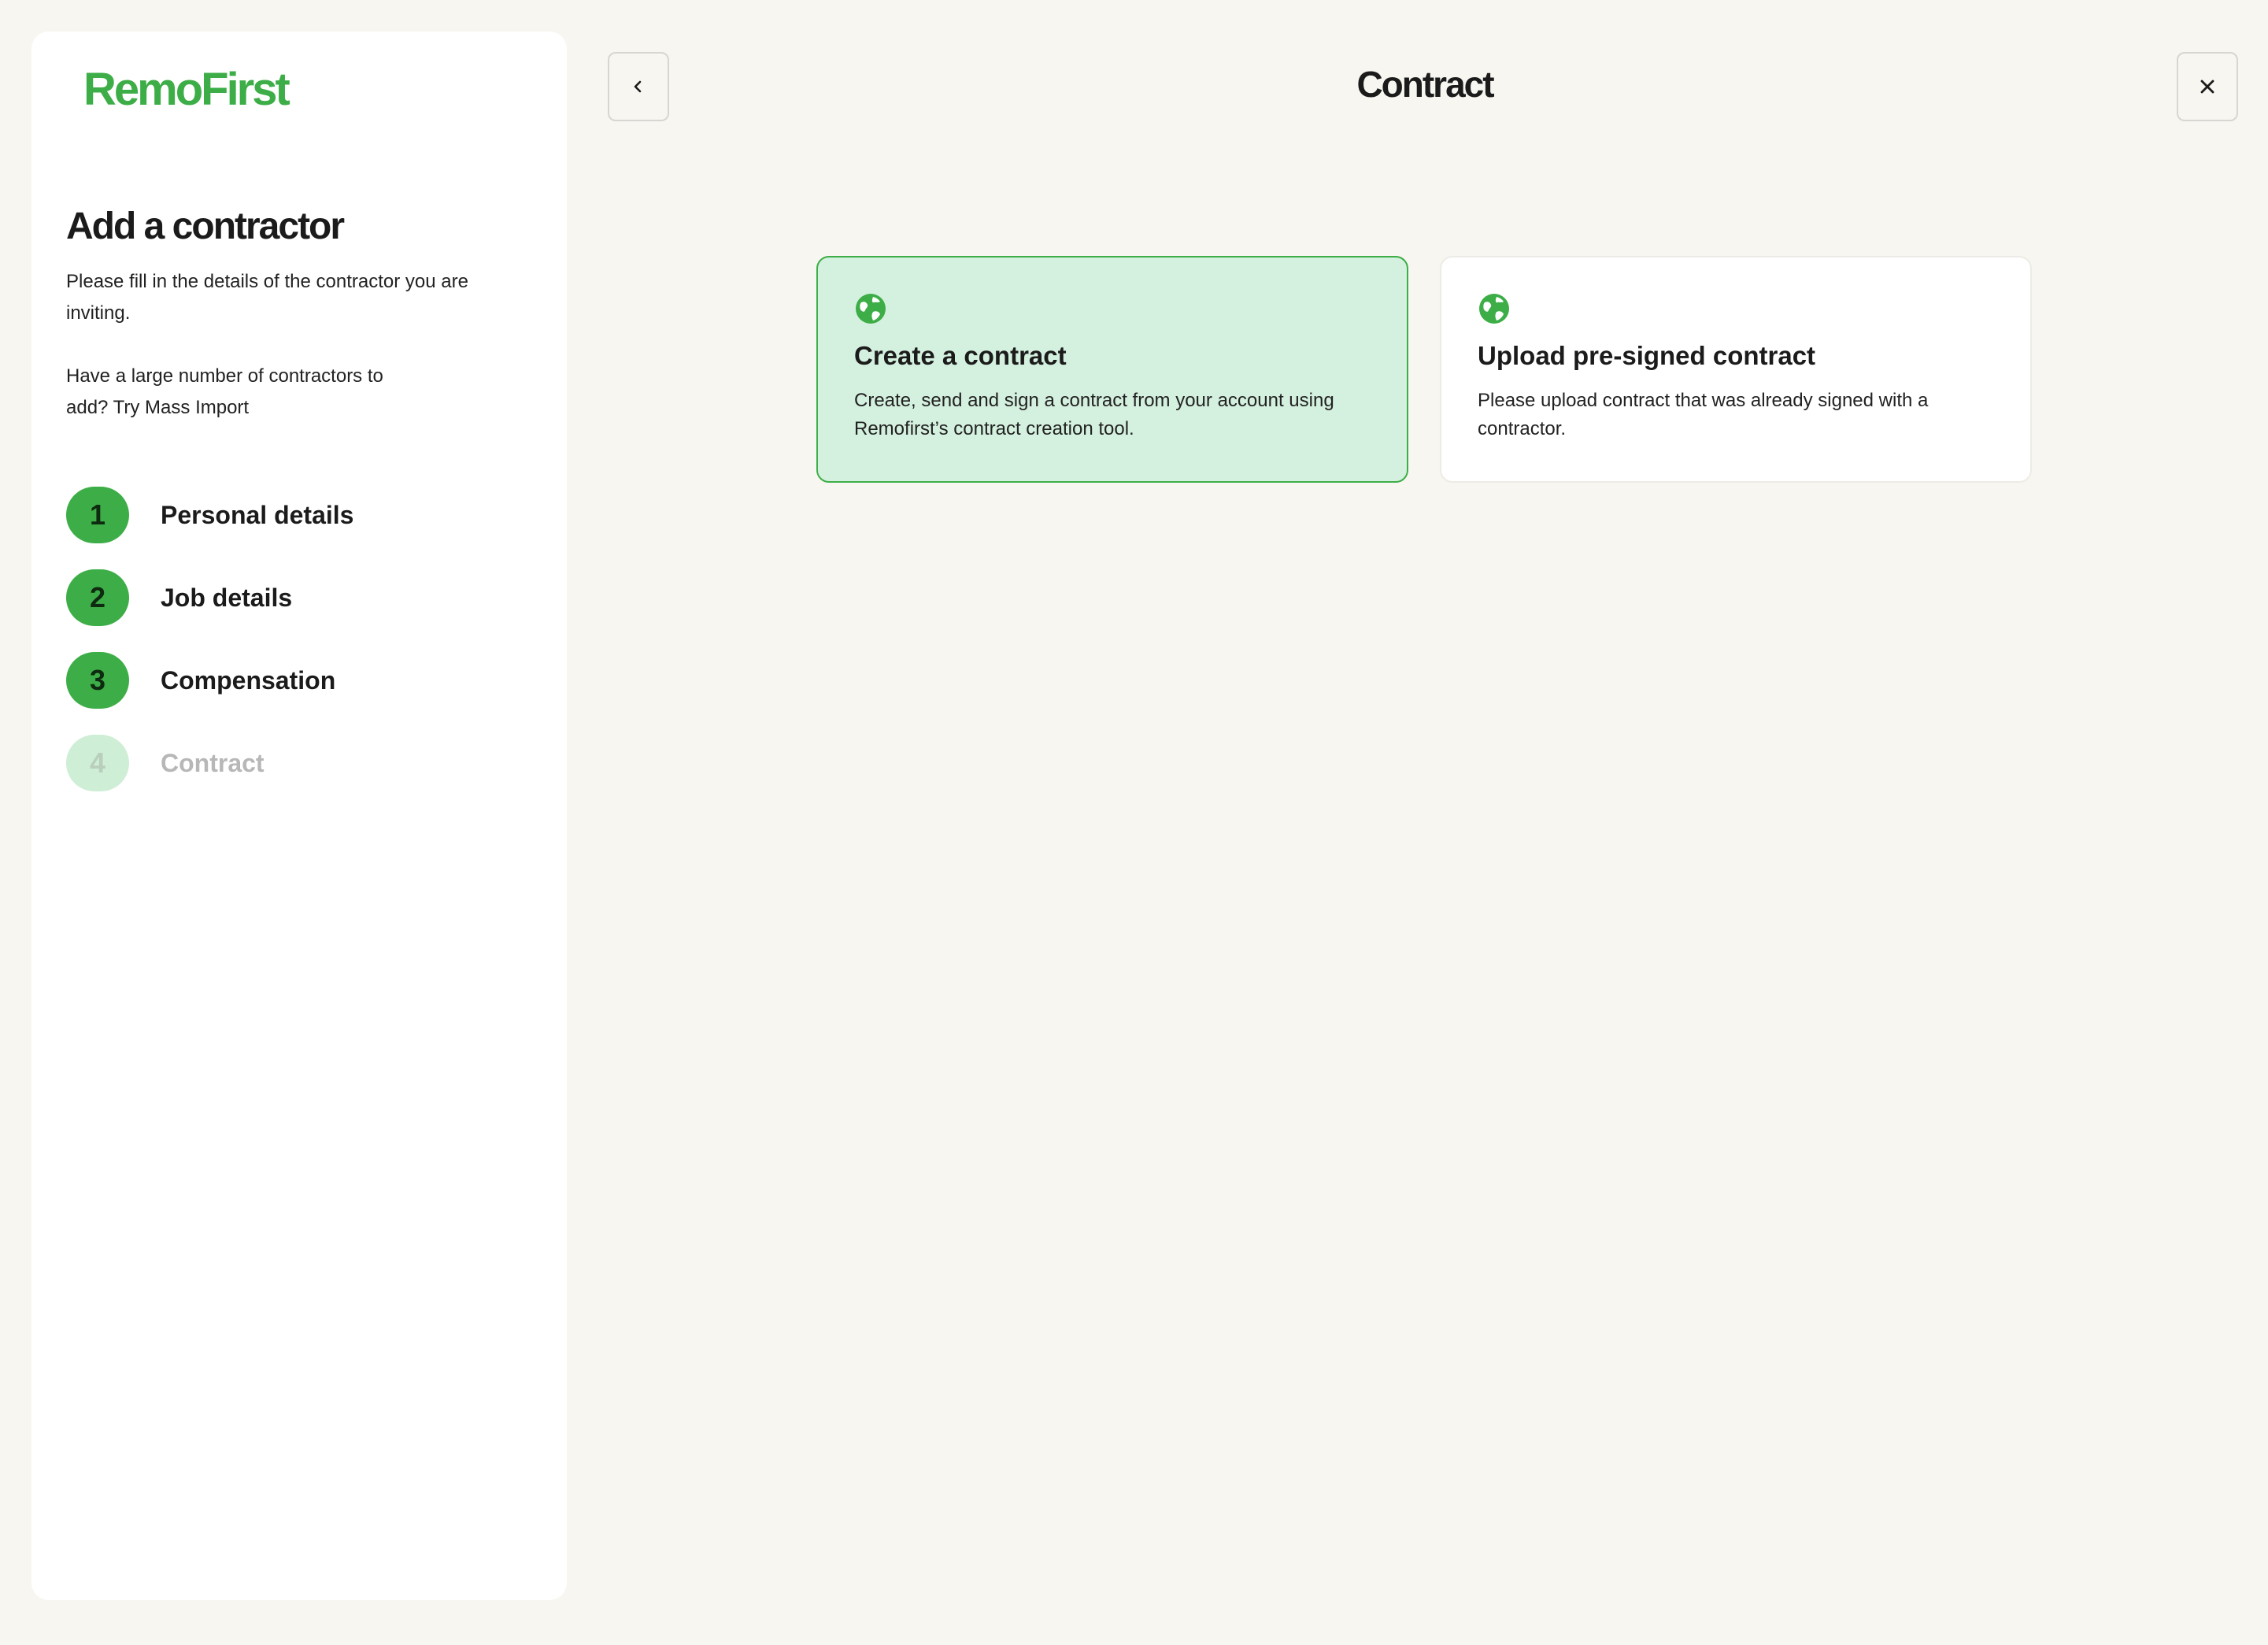 The width and height of the screenshot is (2268, 1645). What do you see at coordinates (97, 598) in the screenshot?
I see `step-number: 2` at bounding box center [97, 598].